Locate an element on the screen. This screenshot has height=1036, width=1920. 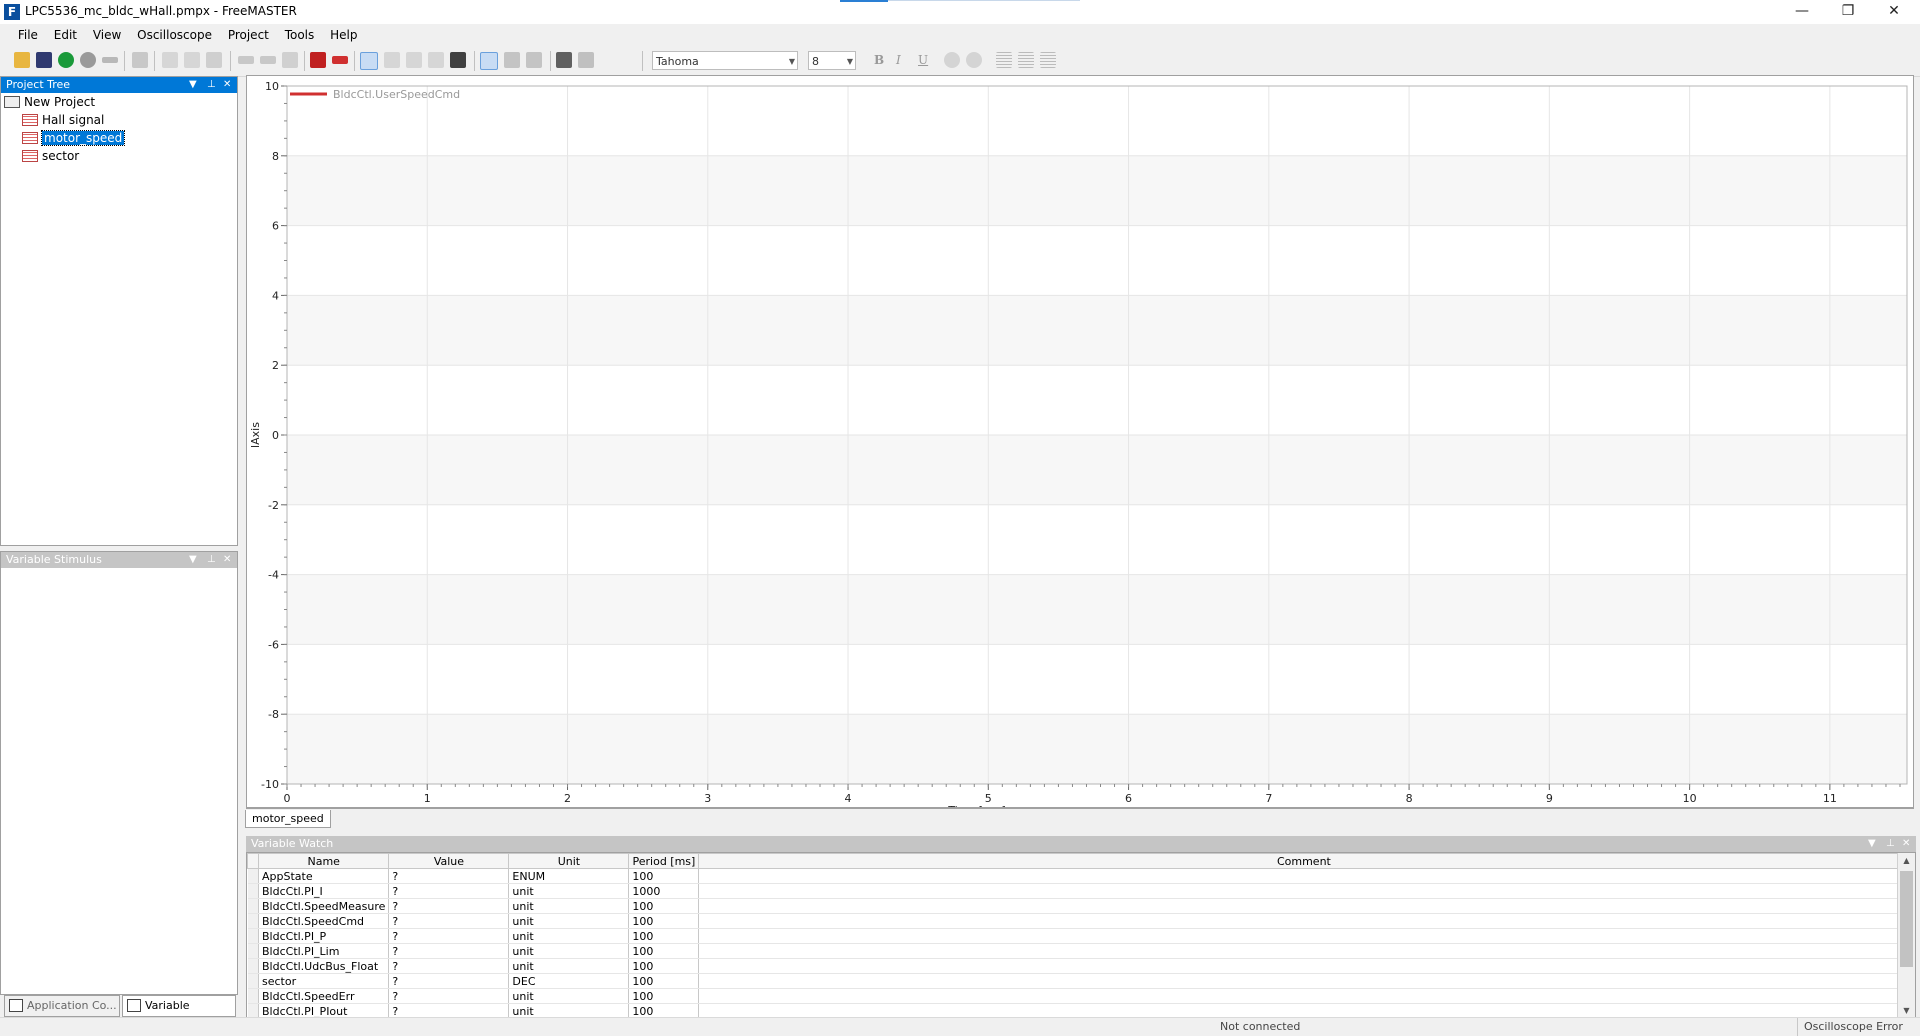
tree-item-hall-signal: Hall signal is located at coordinates (63, 120).